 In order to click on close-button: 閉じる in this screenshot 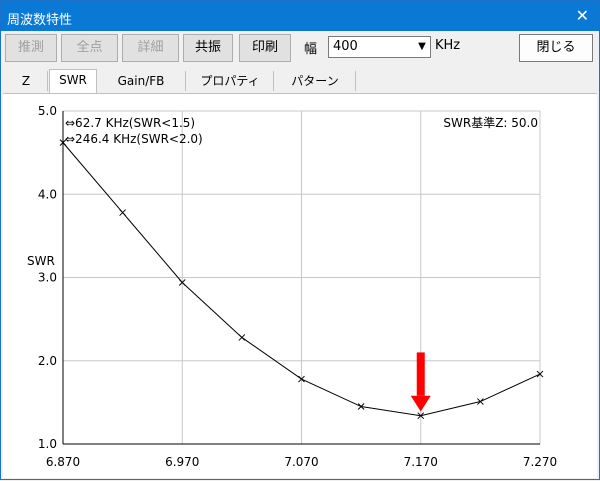, I will do `click(556, 48)`.